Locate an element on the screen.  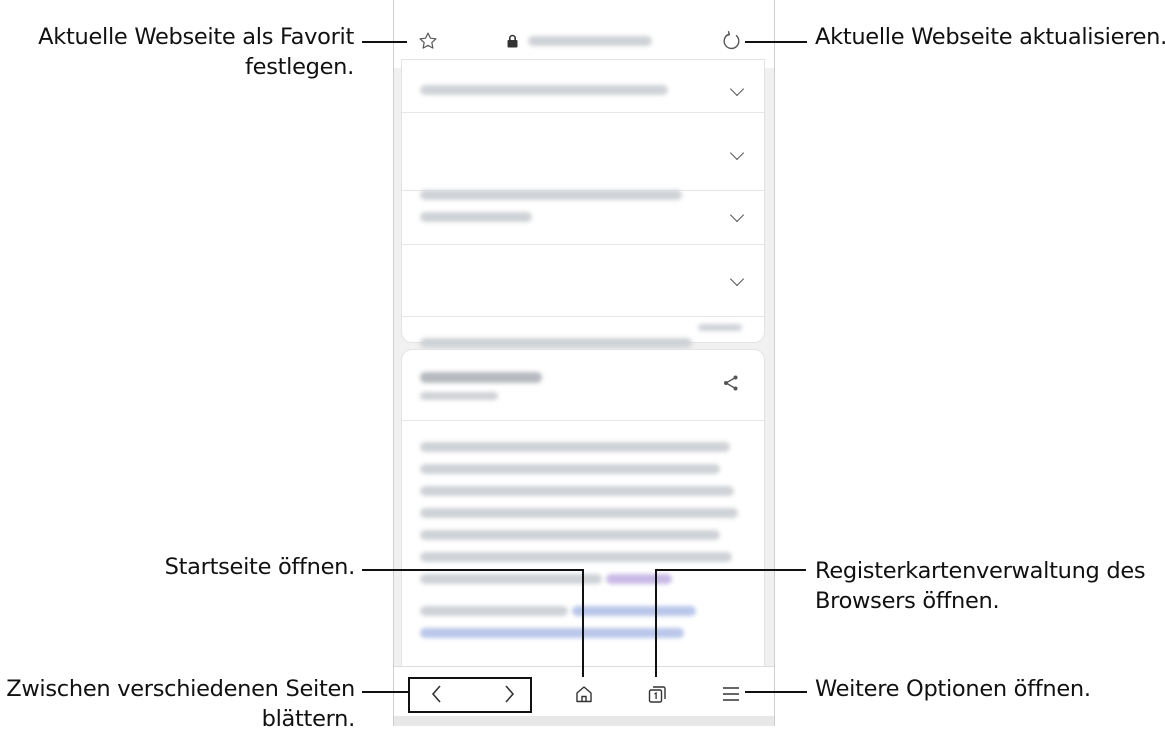
lock-icon is located at coordinates (512, 41).